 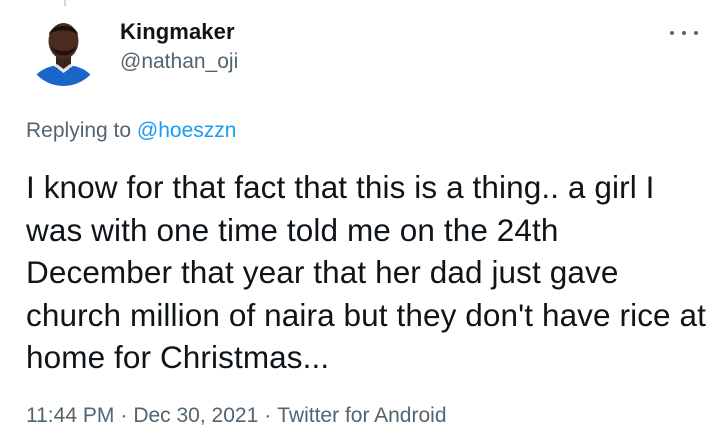 What do you see at coordinates (81, 130) in the screenshot?
I see `replying-to-label: Replying to` at bounding box center [81, 130].